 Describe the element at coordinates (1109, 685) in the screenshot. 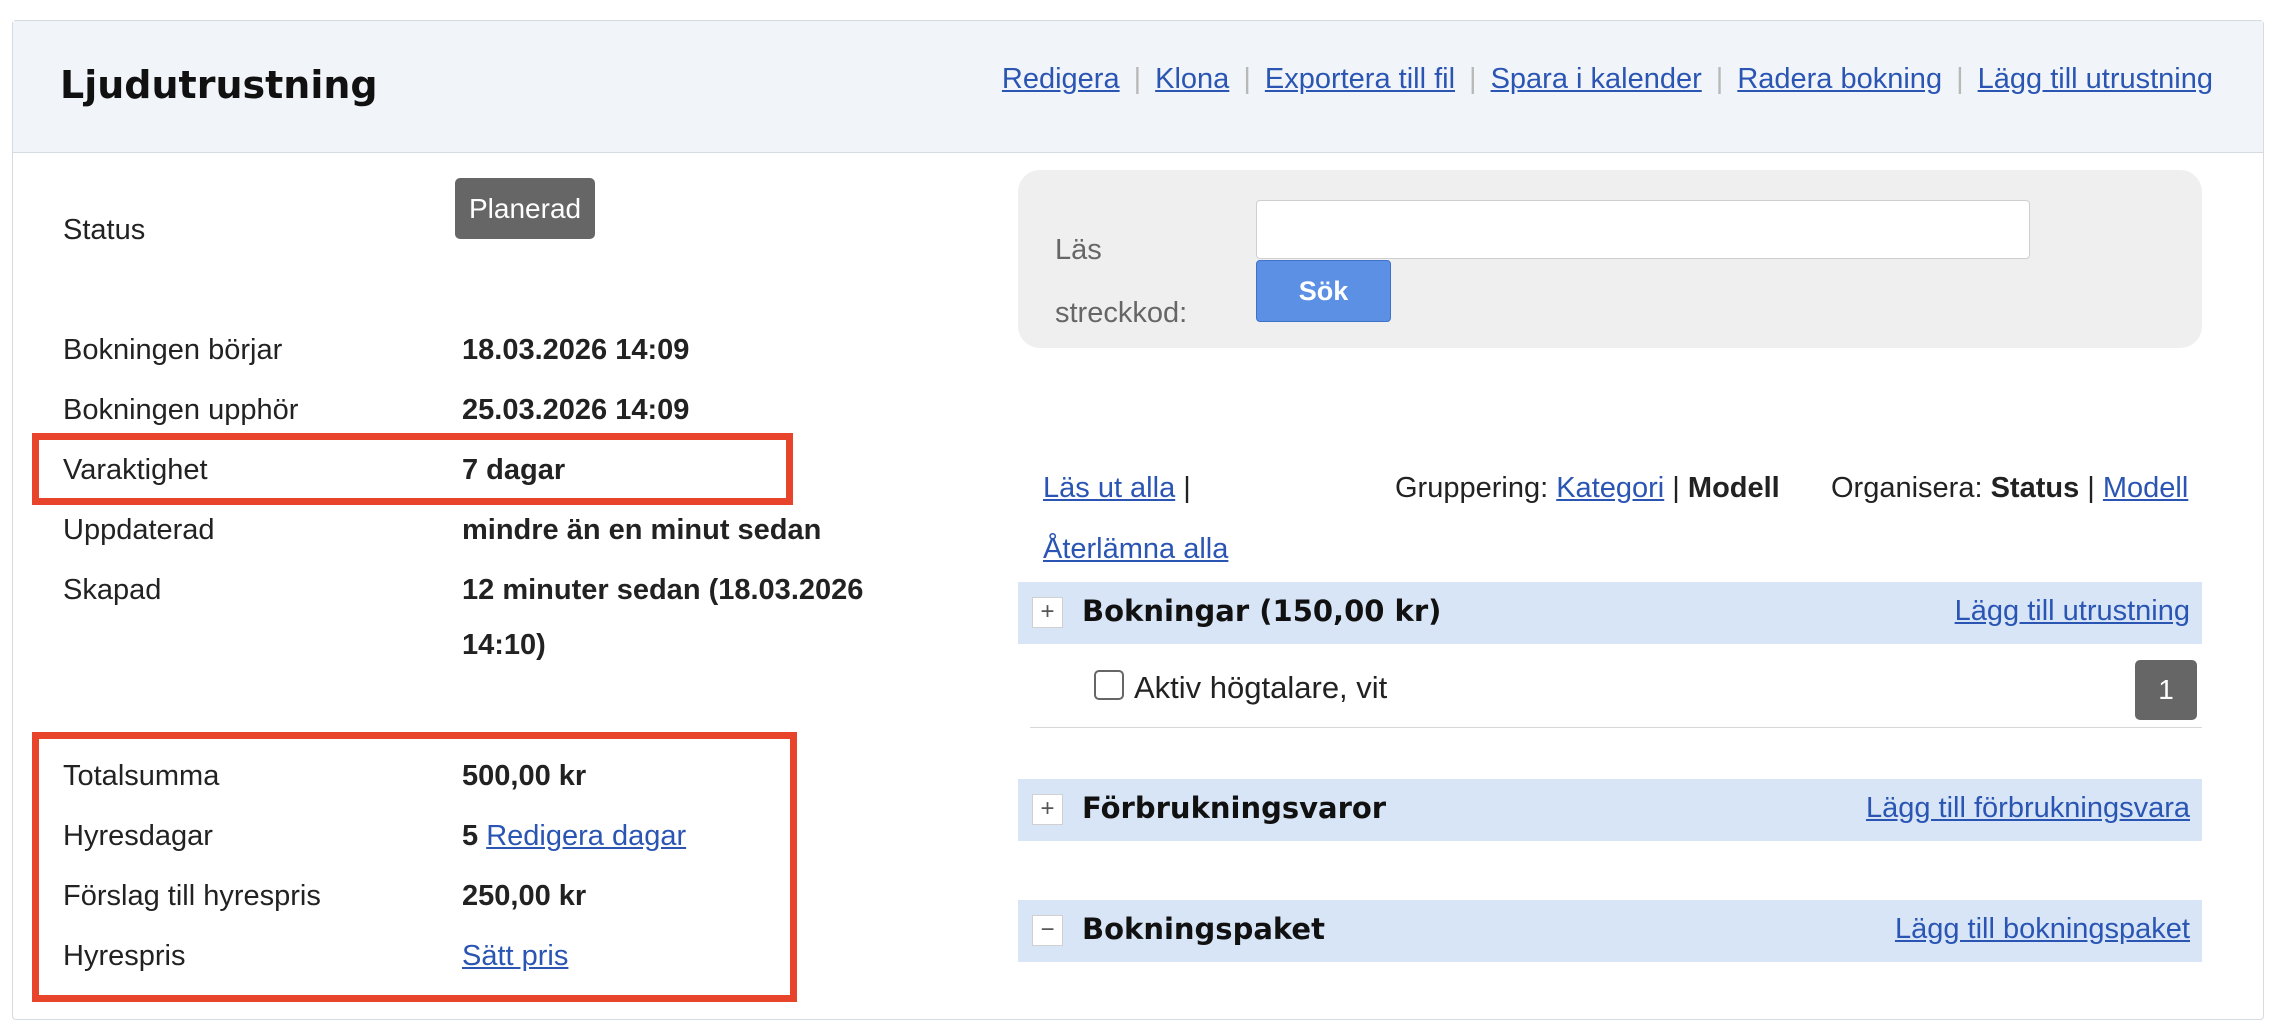

I see `item-checkbox` at that location.